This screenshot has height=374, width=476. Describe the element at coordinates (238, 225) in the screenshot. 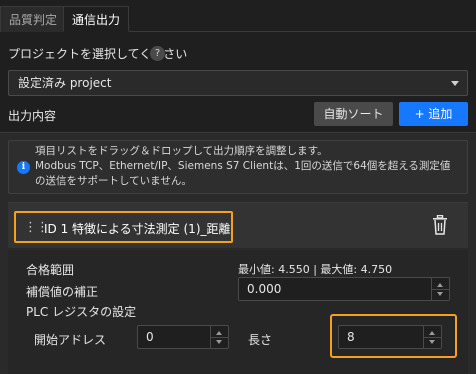

I see `output-item-header: ⋮⋮ ID 1 特徴による寸法測定 (1)_距離` at that location.